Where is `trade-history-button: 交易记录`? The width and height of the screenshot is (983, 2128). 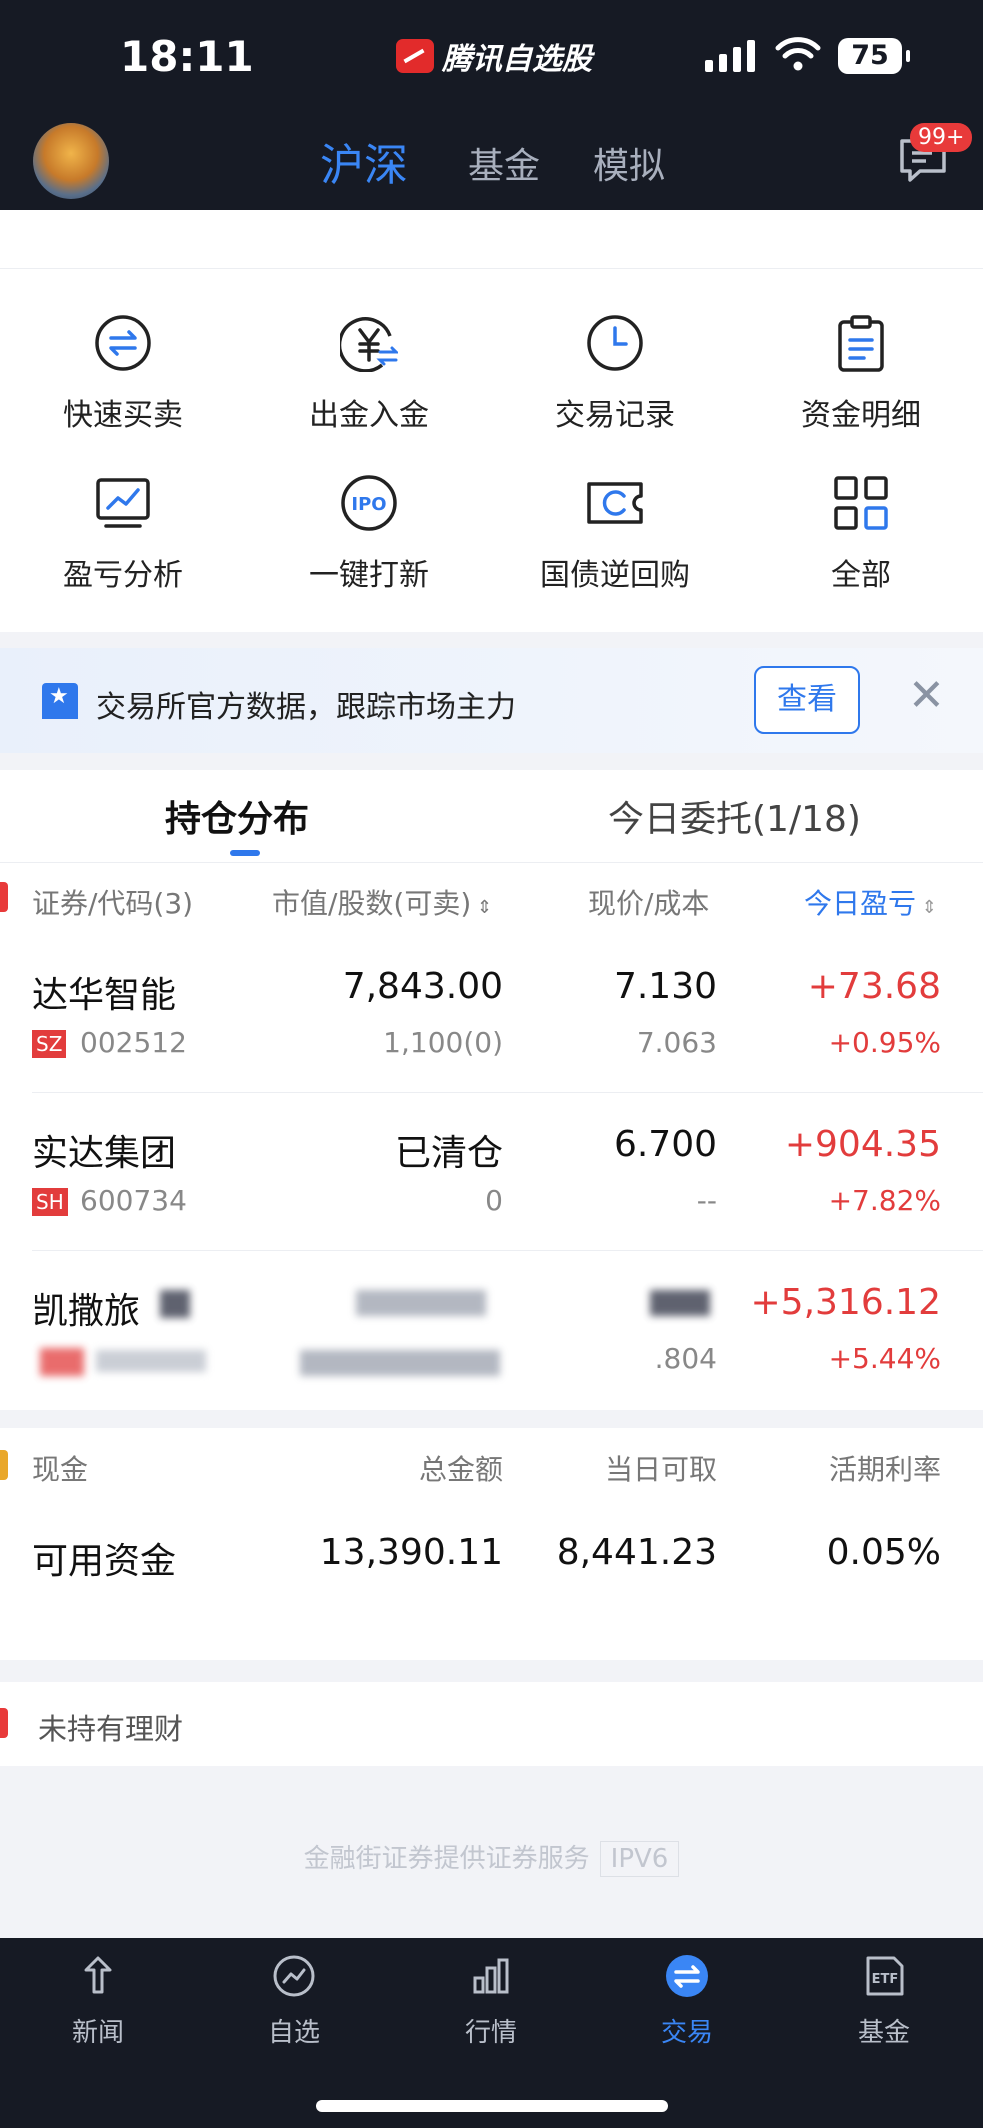 trade-history-button: 交易记录 is located at coordinates (615, 374).